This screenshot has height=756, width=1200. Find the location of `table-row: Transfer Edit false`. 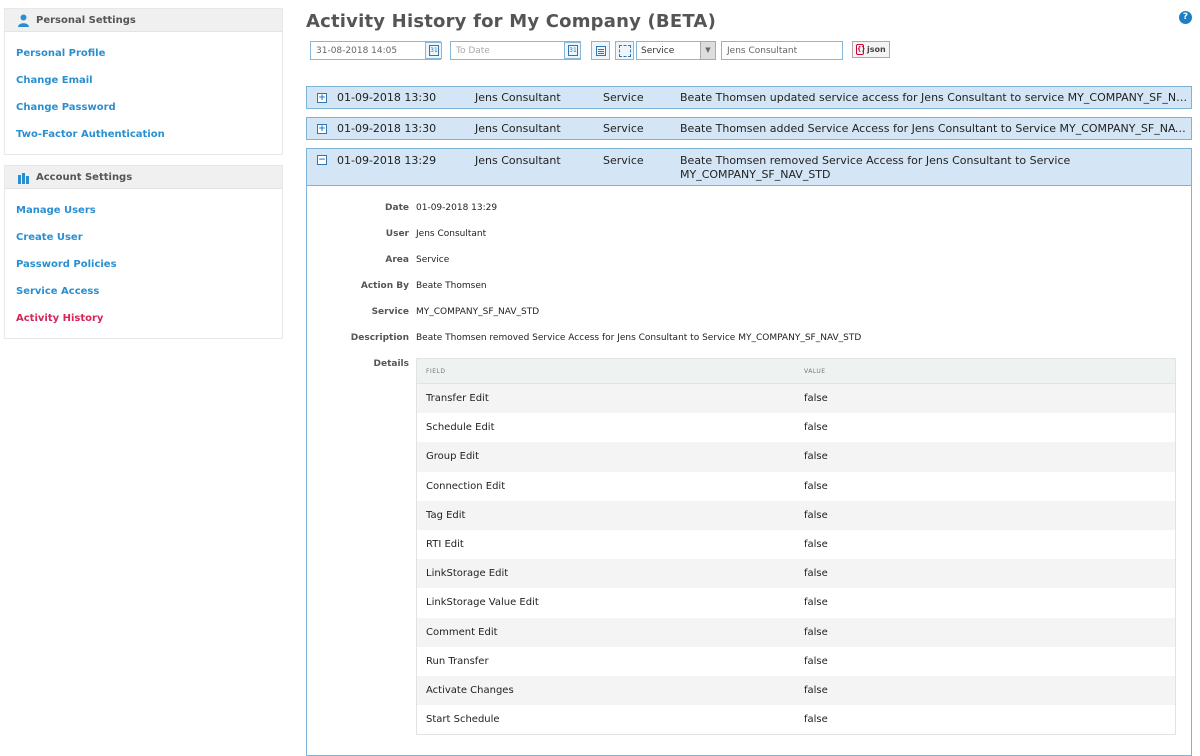

table-row: Transfer Edit false is located at coordinates (796, 399).